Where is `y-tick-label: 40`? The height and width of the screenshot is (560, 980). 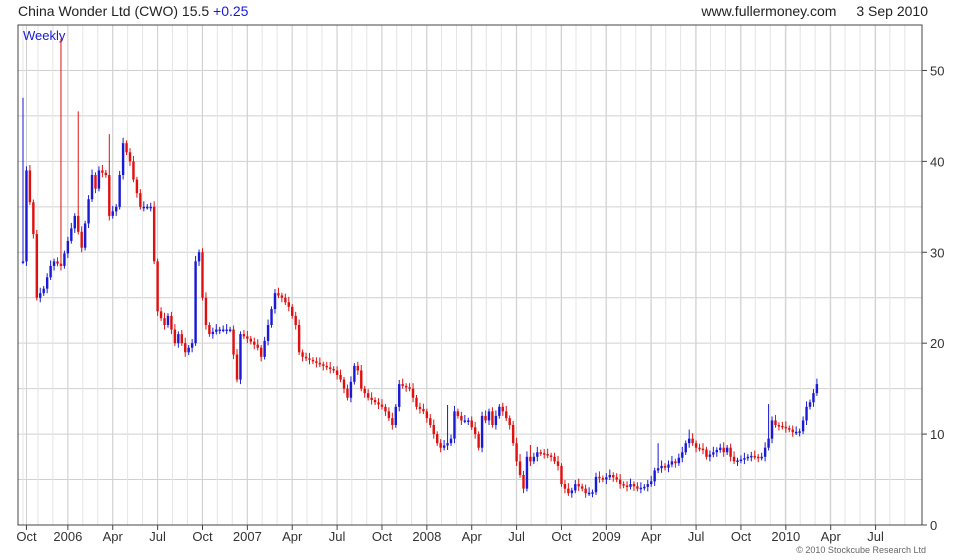
y-tick-label: 40 is located at coordinates (937, 161).